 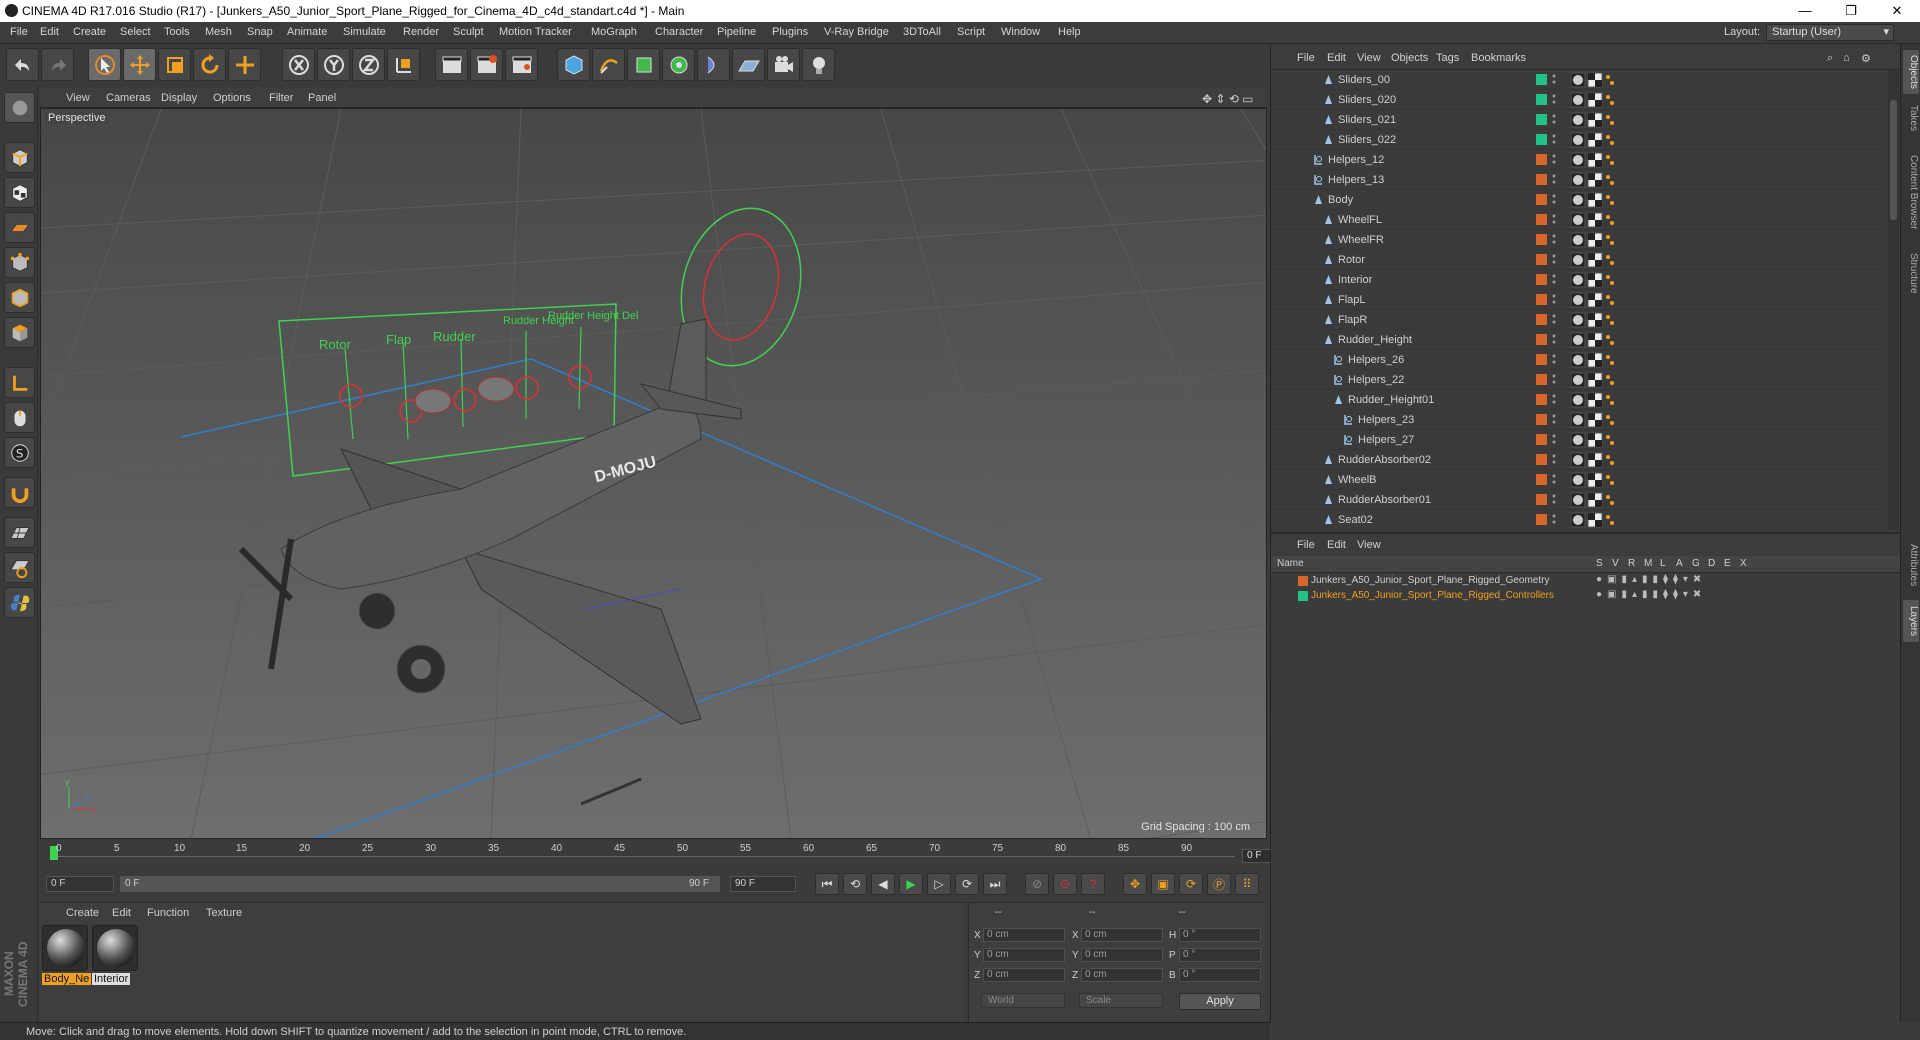 What do you see at coordinates (368, 64) in the screenshot?
I see `z-axis-lock-button` at bounding box center [368, 64].